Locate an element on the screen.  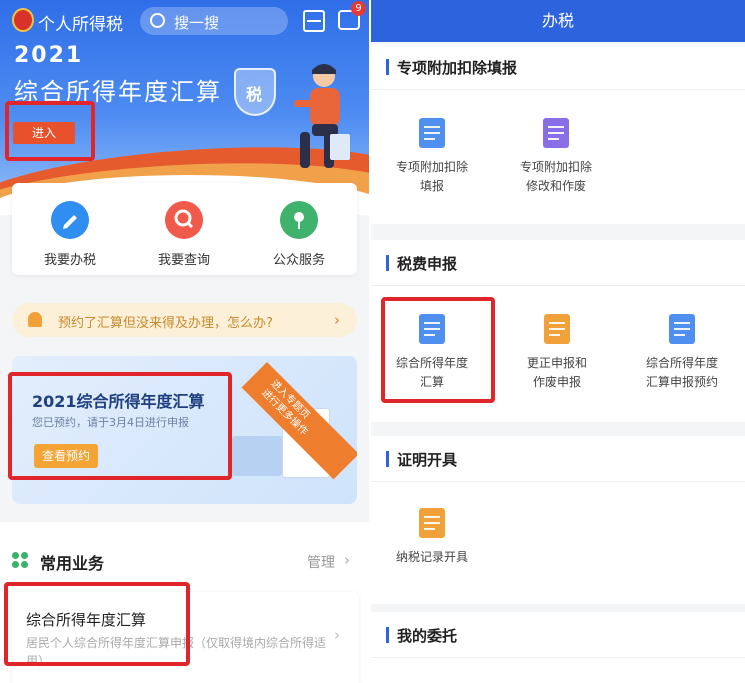
ribbon-text: 进入专题页 进行更多操作 is located at coordinates (285, 408).